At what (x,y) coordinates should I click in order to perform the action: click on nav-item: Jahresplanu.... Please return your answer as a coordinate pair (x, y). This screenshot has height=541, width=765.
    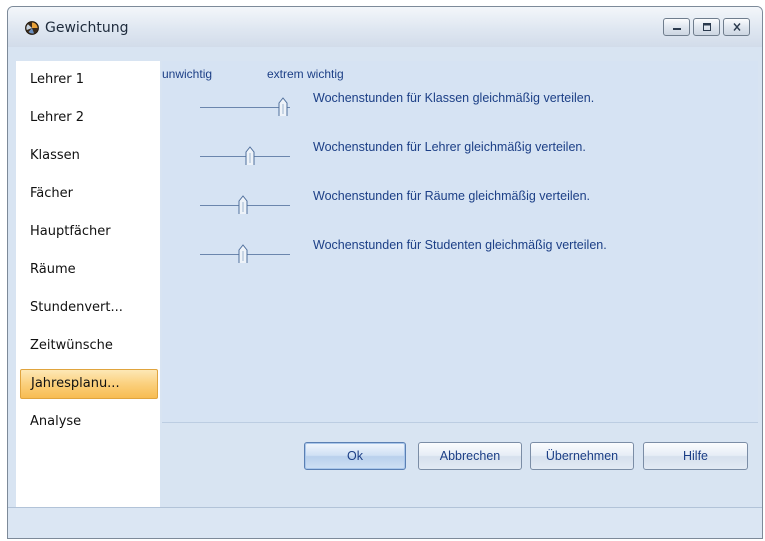
    Looking at the image, I should click on (89, 384).